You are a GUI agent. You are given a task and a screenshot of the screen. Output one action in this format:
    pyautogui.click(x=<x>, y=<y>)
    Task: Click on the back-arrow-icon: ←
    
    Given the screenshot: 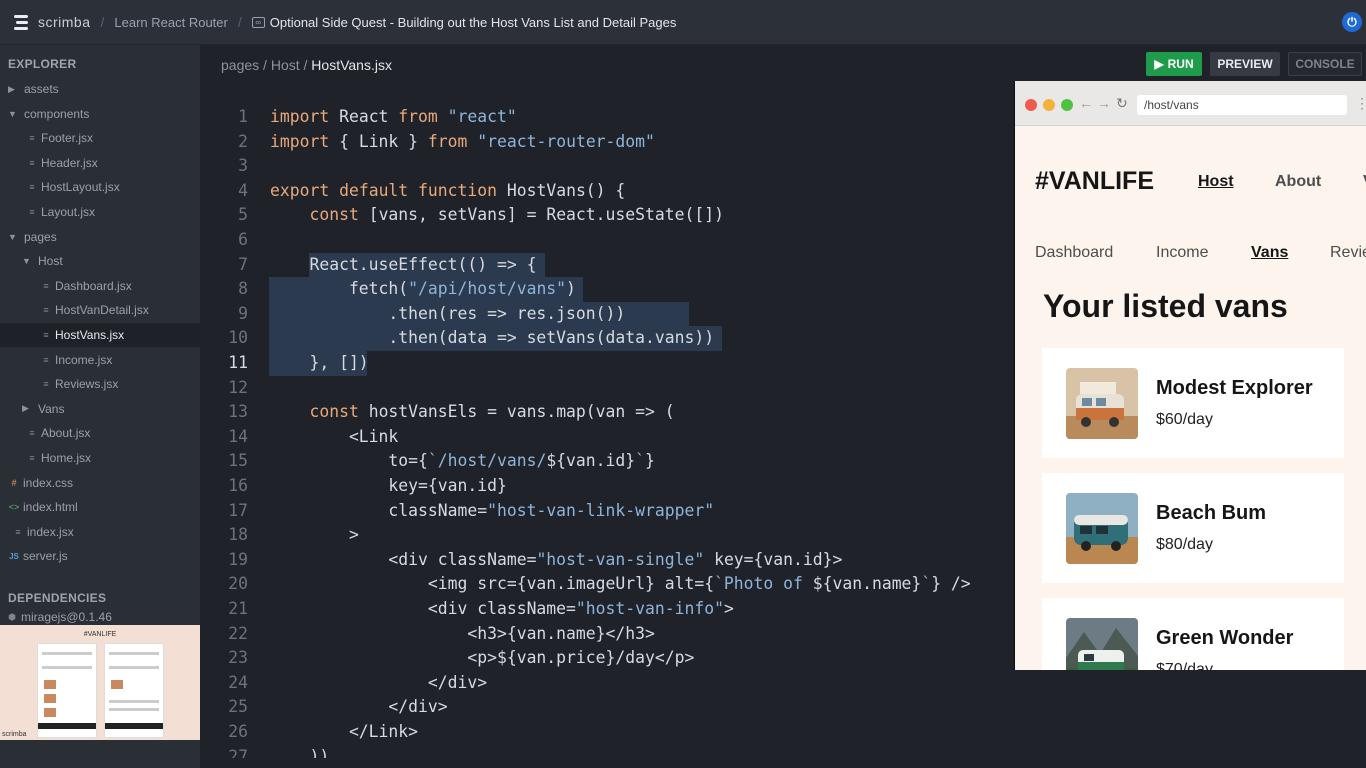 What is the action you would take?
    pyautogui.click(x=1086, y=103)
    